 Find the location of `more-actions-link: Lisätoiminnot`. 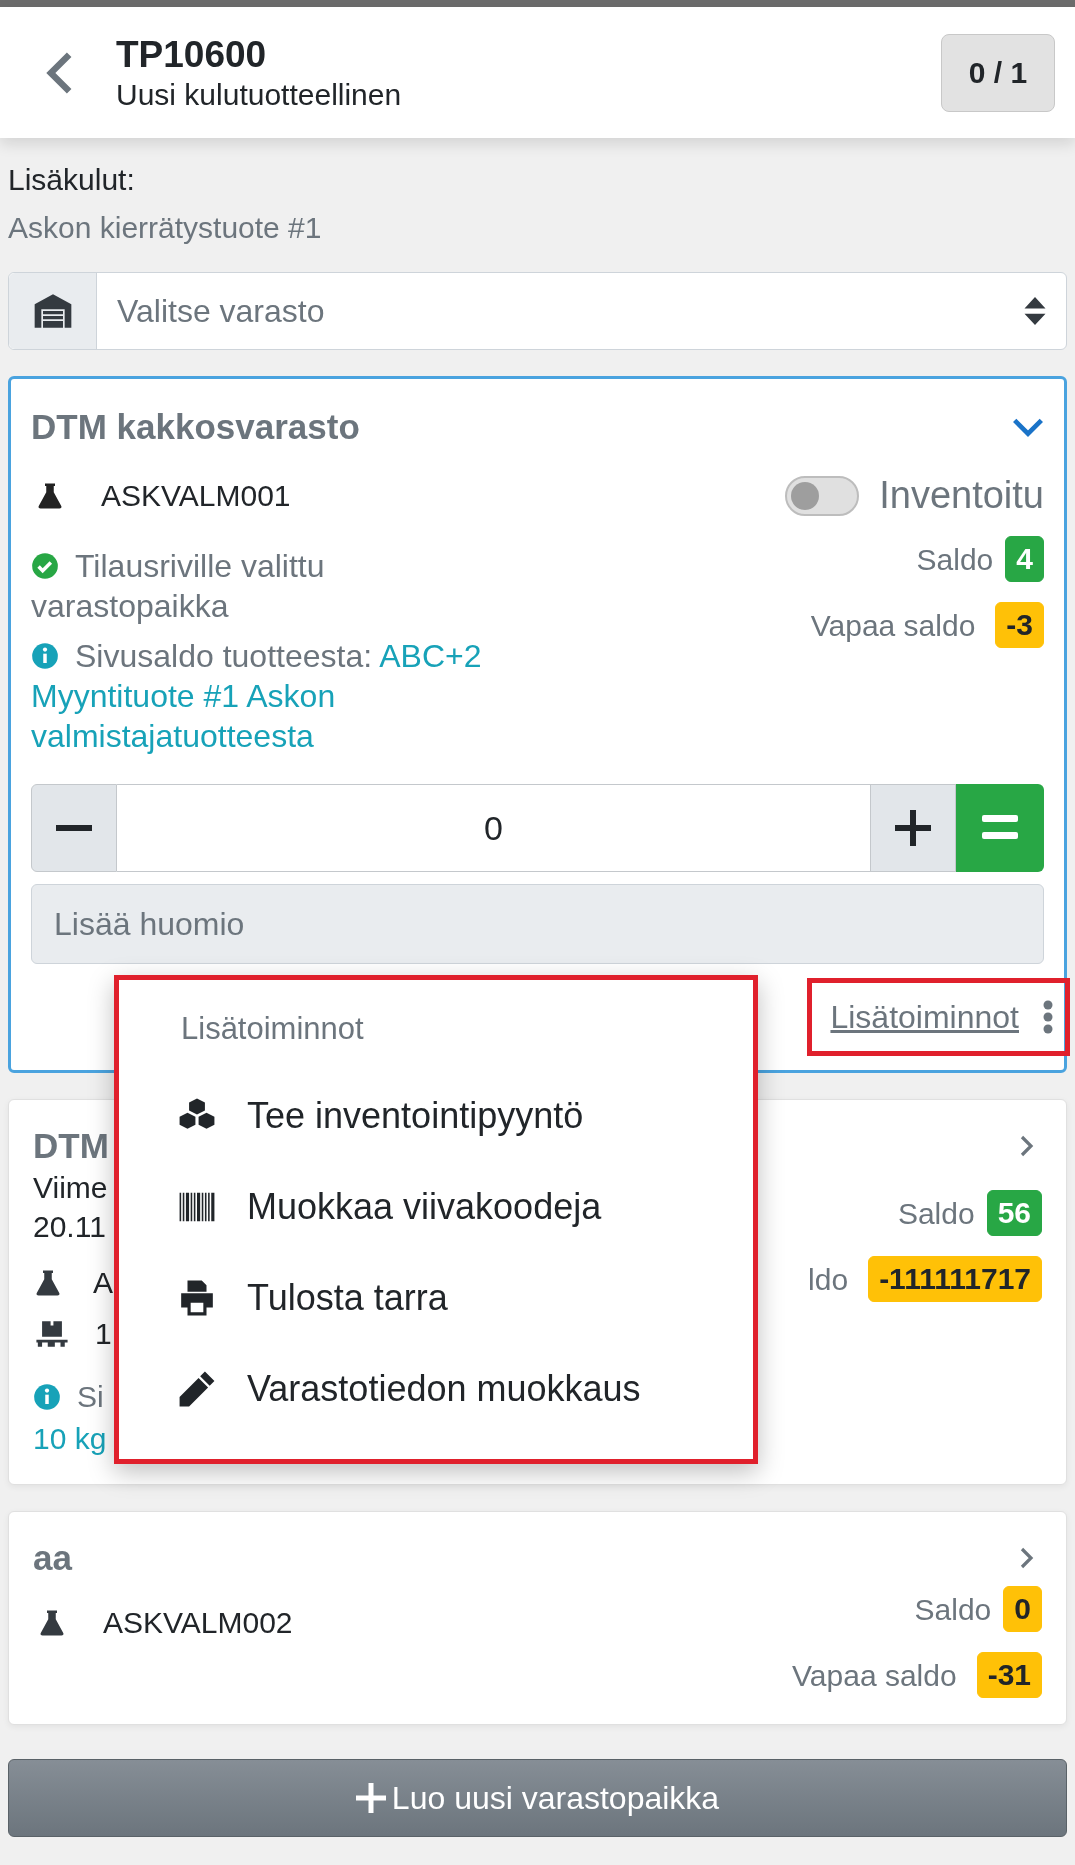

more-actions-link: Lisätoiminnot is located at coordinates (938, 1017).